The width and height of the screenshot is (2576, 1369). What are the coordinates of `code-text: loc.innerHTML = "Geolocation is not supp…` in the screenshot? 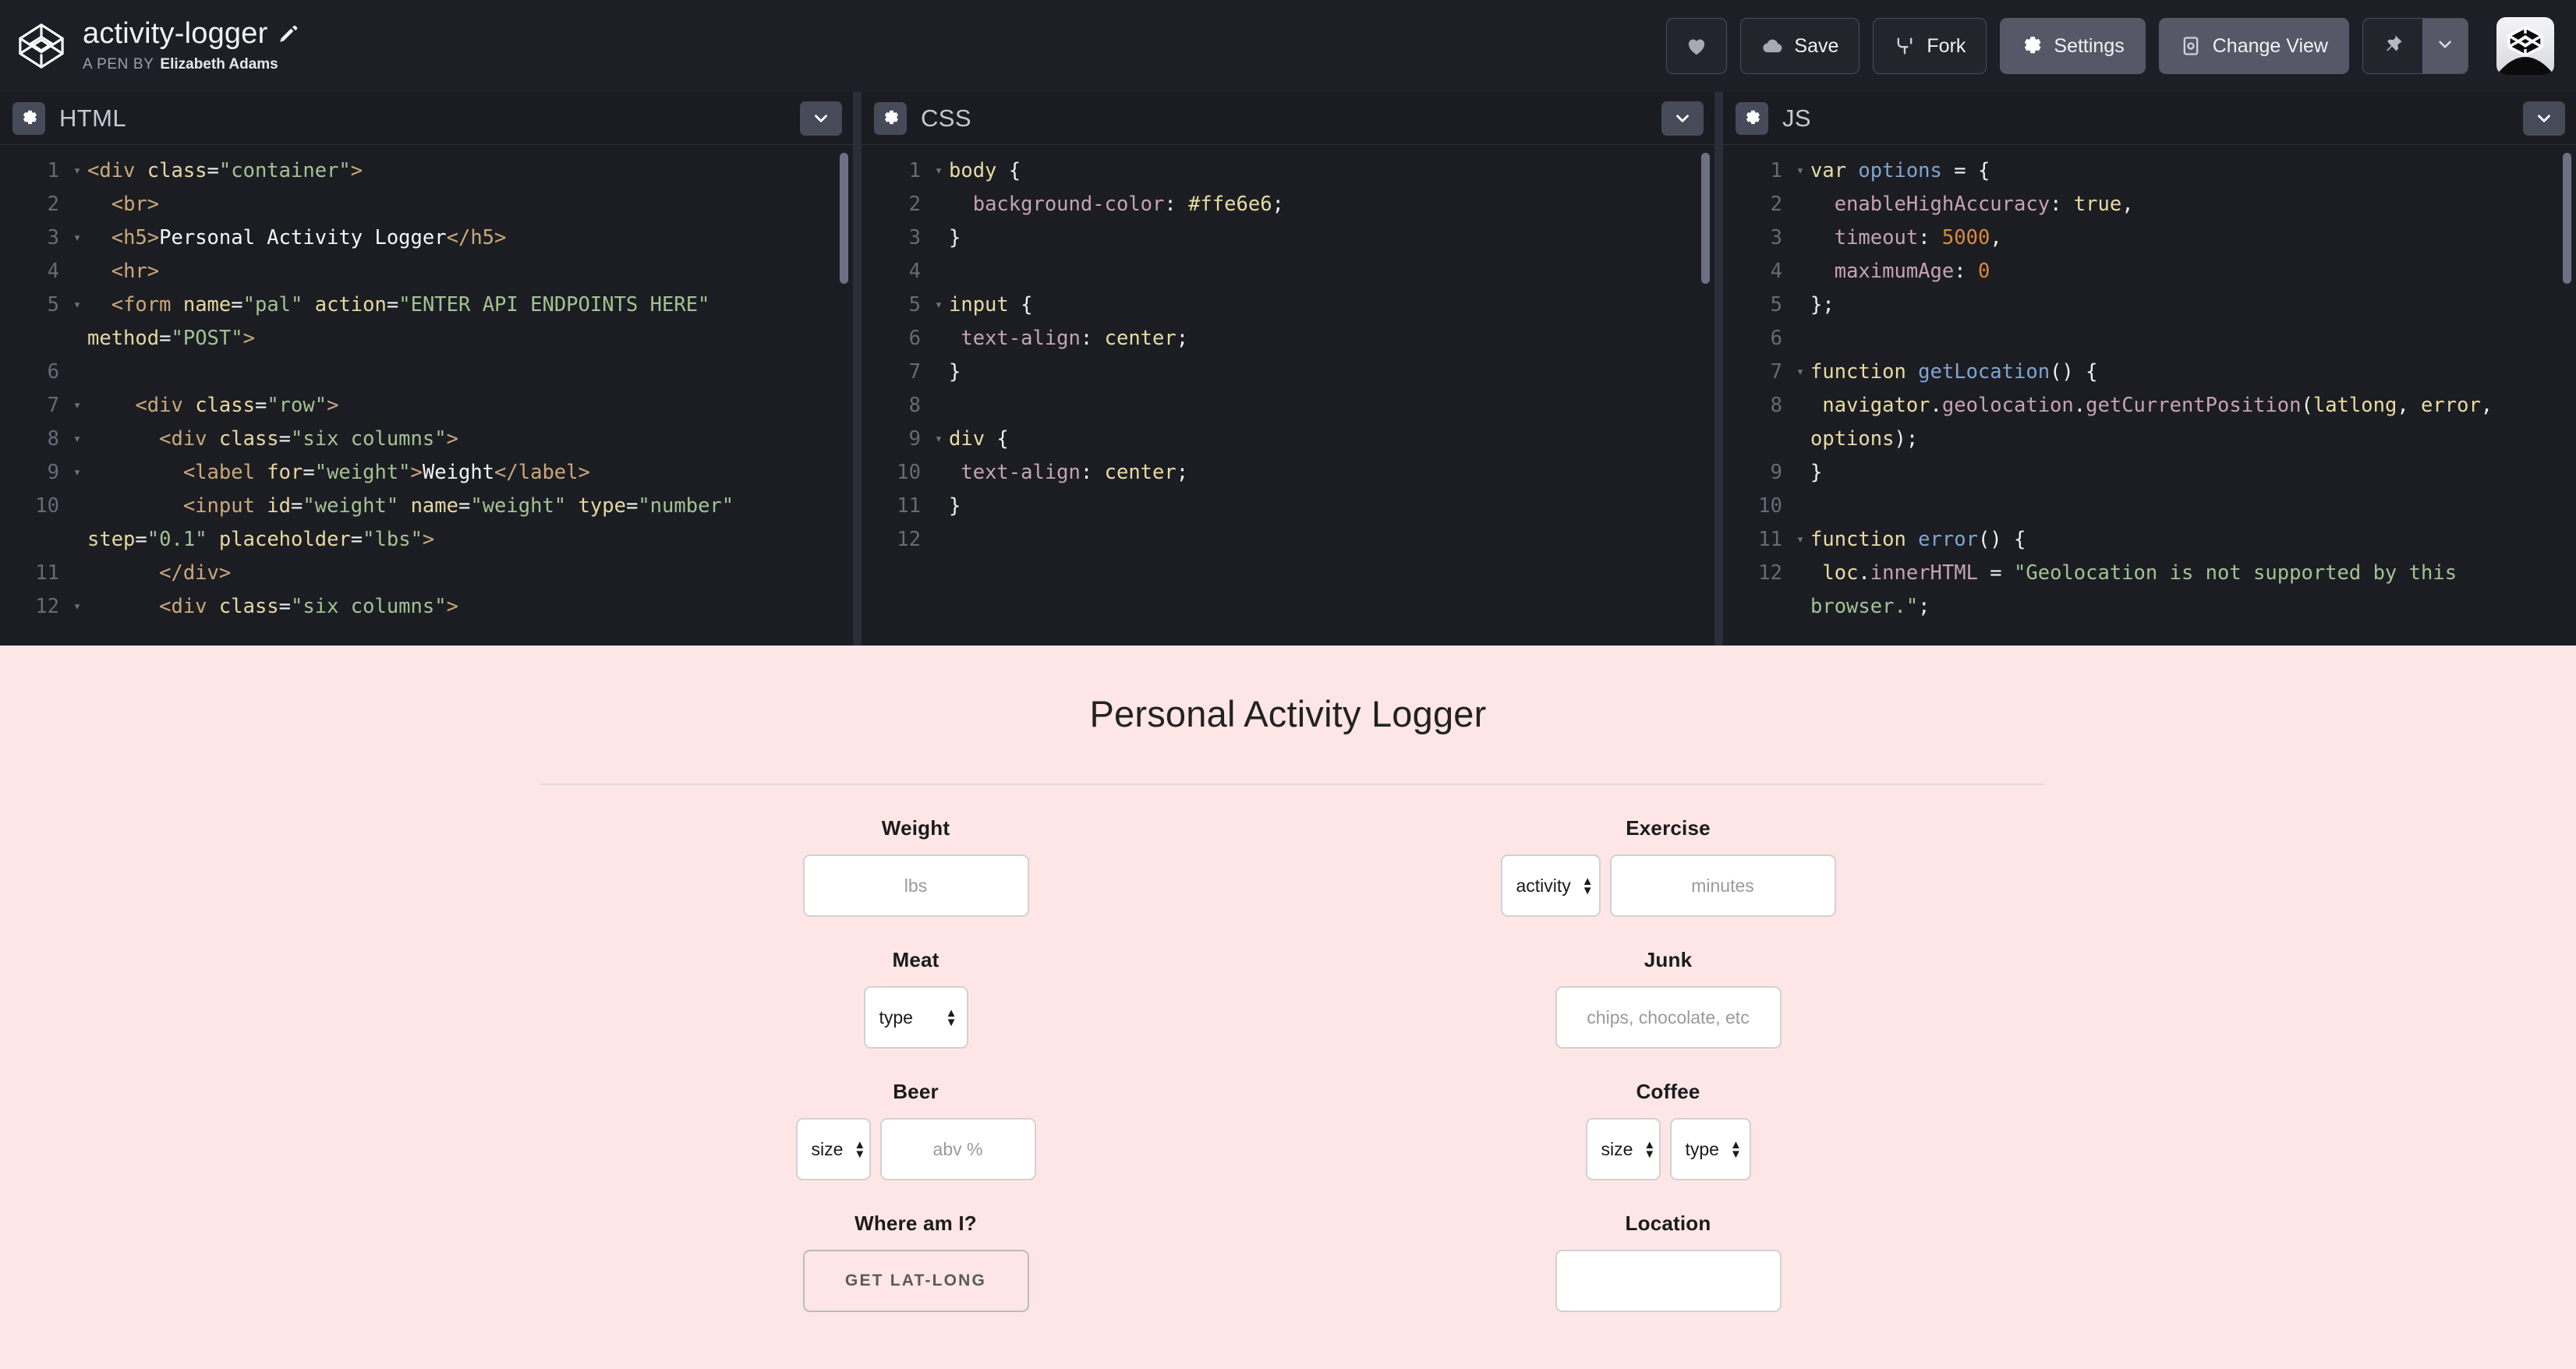 It's located at (2139, 589).